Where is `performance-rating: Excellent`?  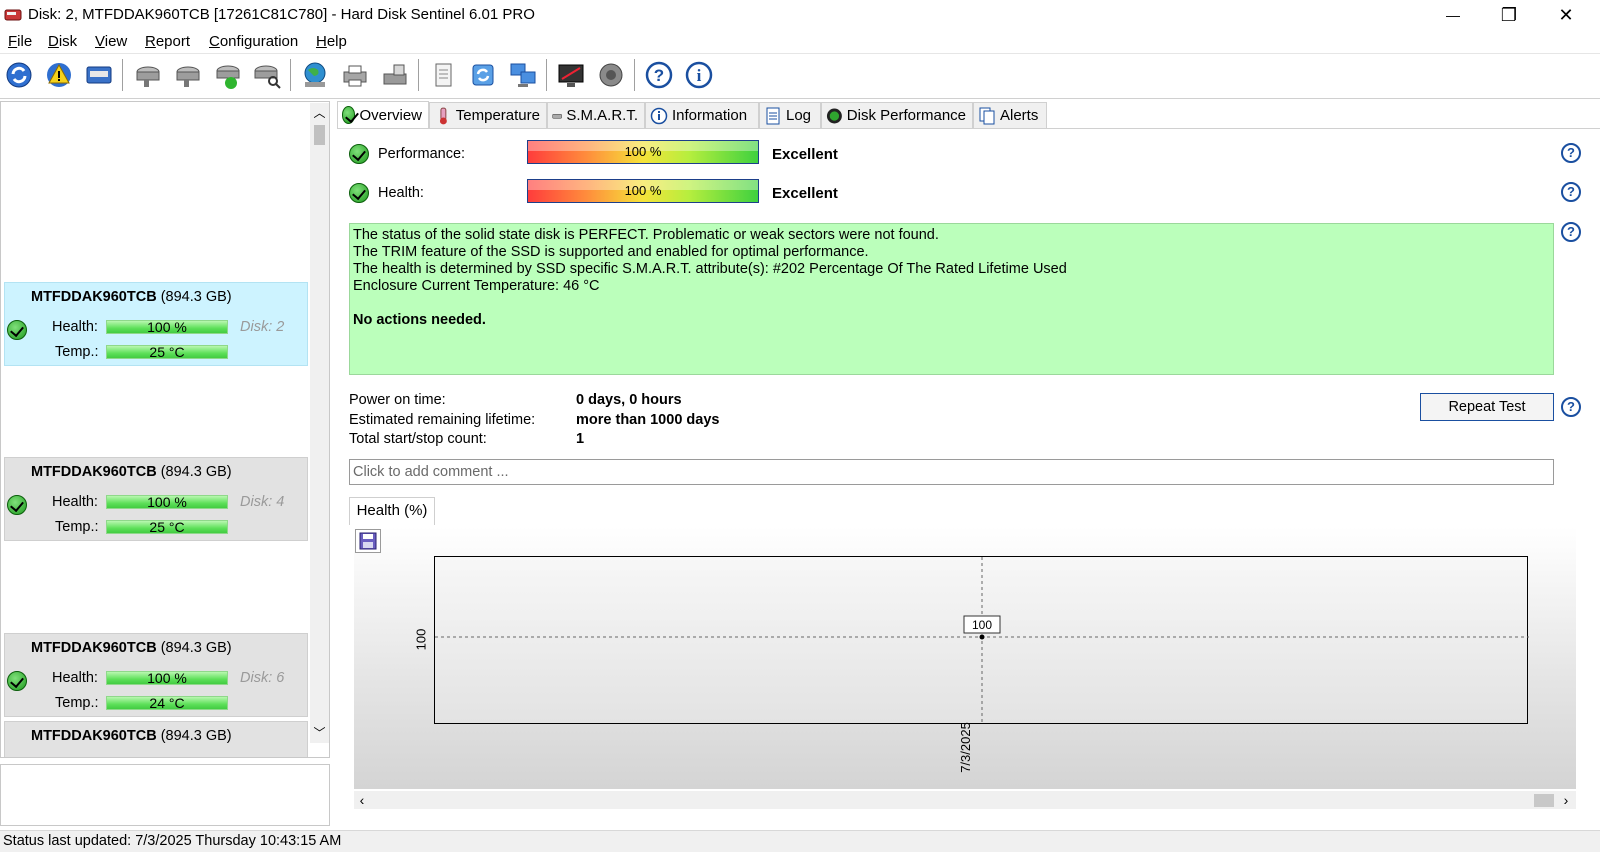 performance-rating: Excellent is located at coordinates (805, 154).